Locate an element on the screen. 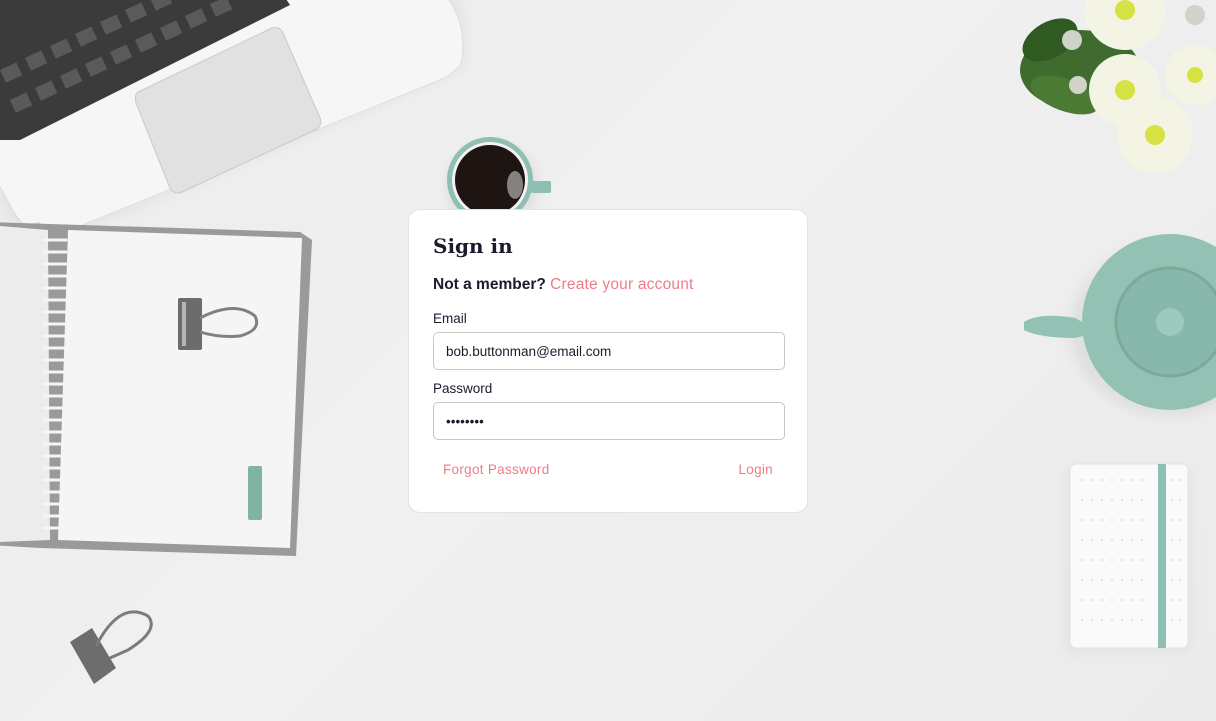  member-prompt: Not a member? is located at coordinates (489, 284).